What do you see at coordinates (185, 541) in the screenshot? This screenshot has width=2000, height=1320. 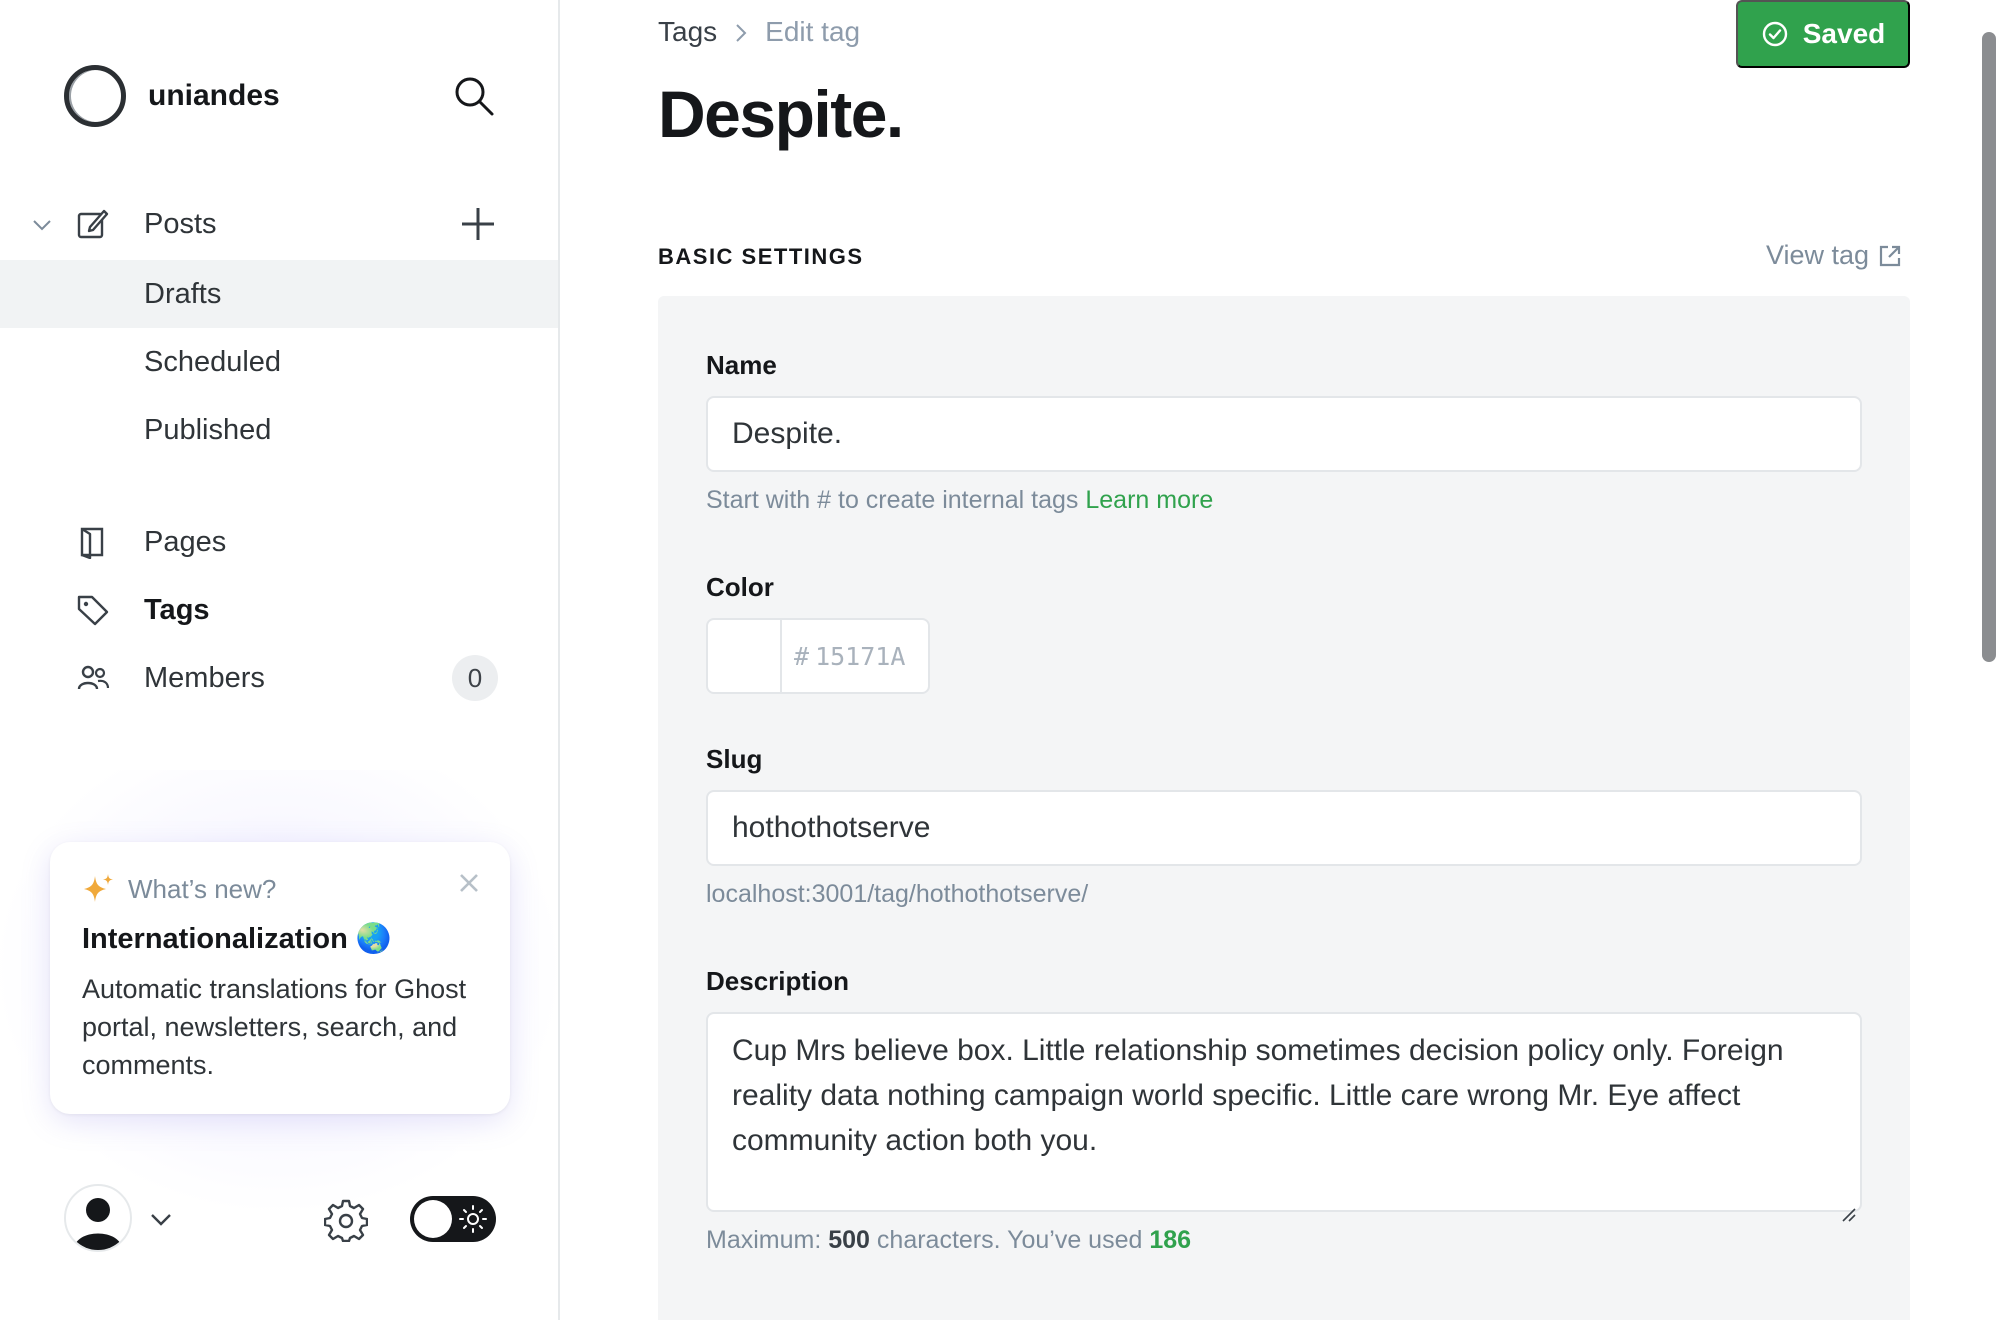 I see `sidebar-item-label: Pages` at bounding box center [185, 541].